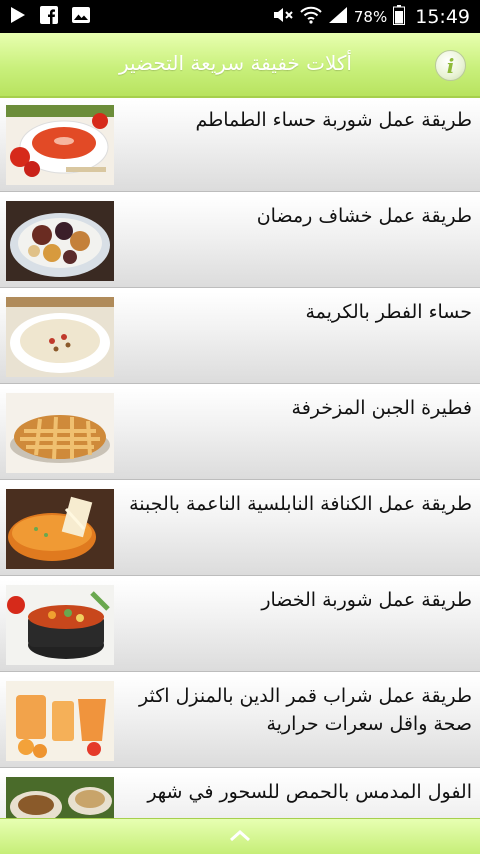 This screenshot has height=854, width=480. Describe the element at coordinates (60, 529) in the screenshot. I see `kunafa-image` at that location.